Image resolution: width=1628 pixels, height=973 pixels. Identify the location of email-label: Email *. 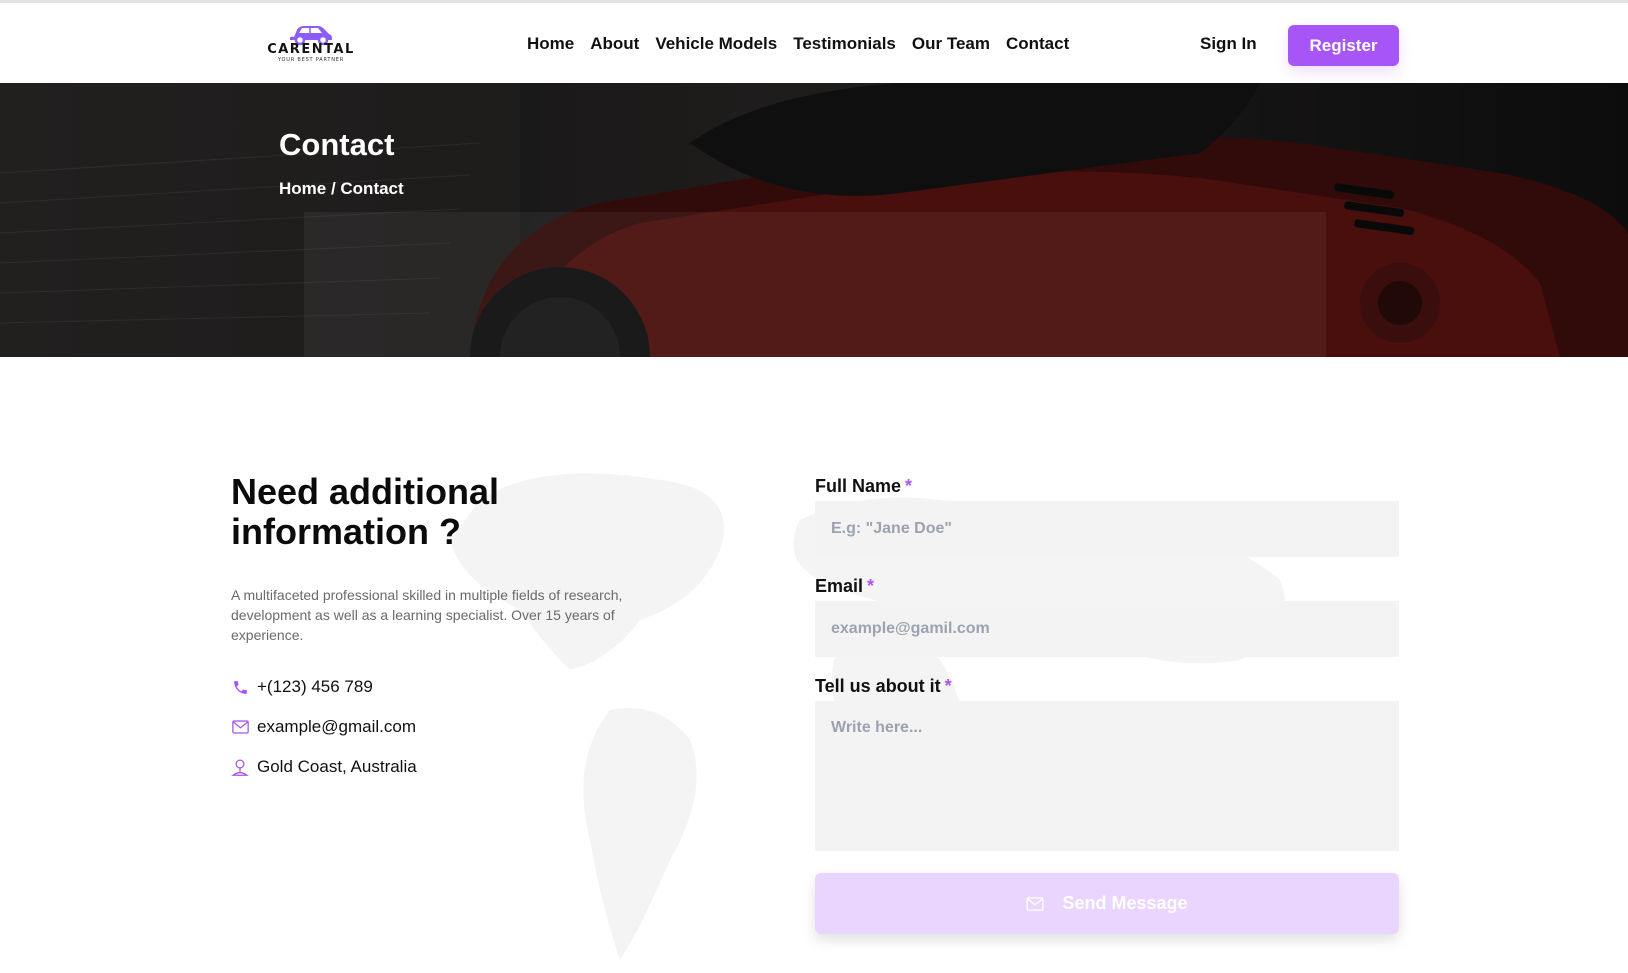
(844, 586).